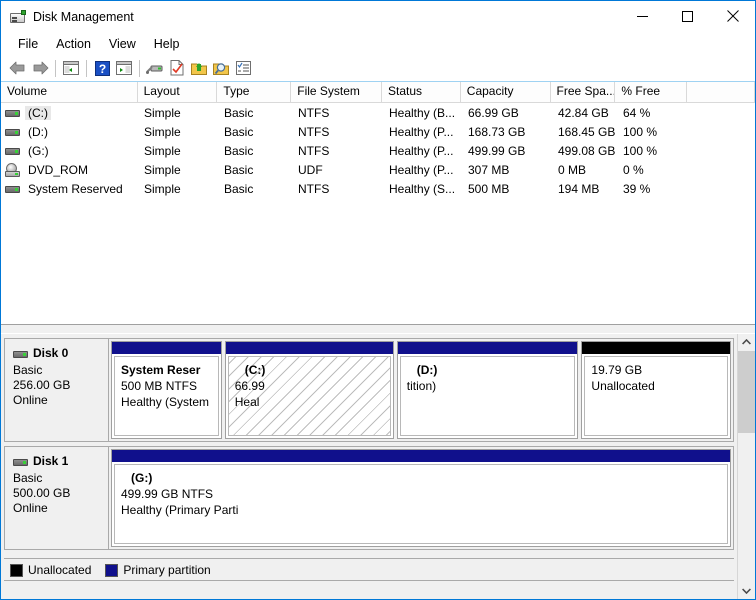  Describe the element at coordinates (421, 386) in the screenshot. I see `partition-status: tition)` at that location.